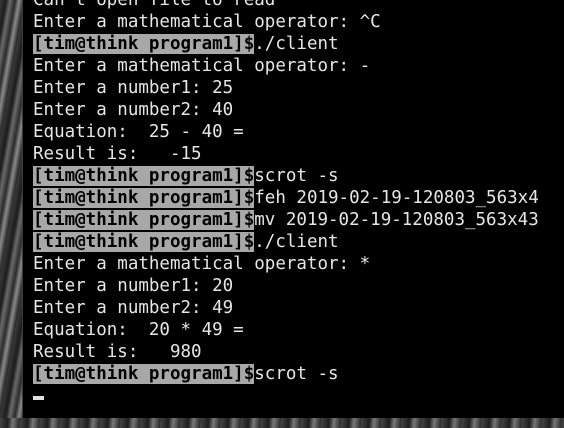  What do you see at coordinates (138, 132) in the screenshot?
I see `output-line: Equation: 25 - 40 =` at bounding box center [138, 132].